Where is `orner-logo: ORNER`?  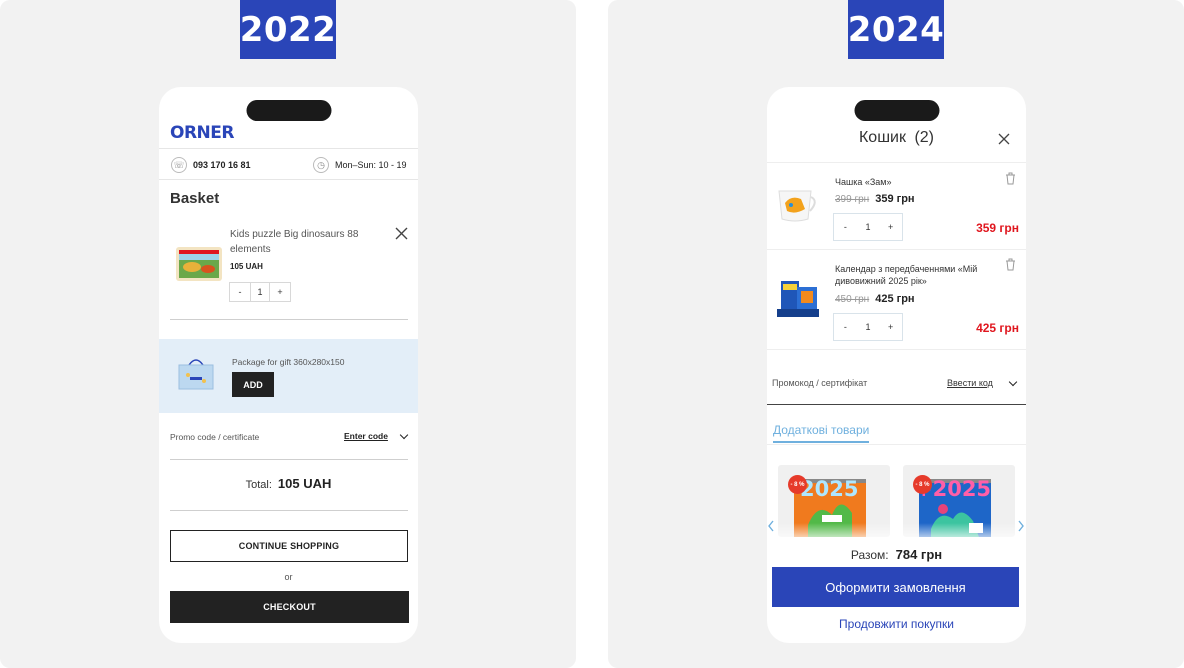 orner-logo: ORNER is located at coordinates (202, 133).